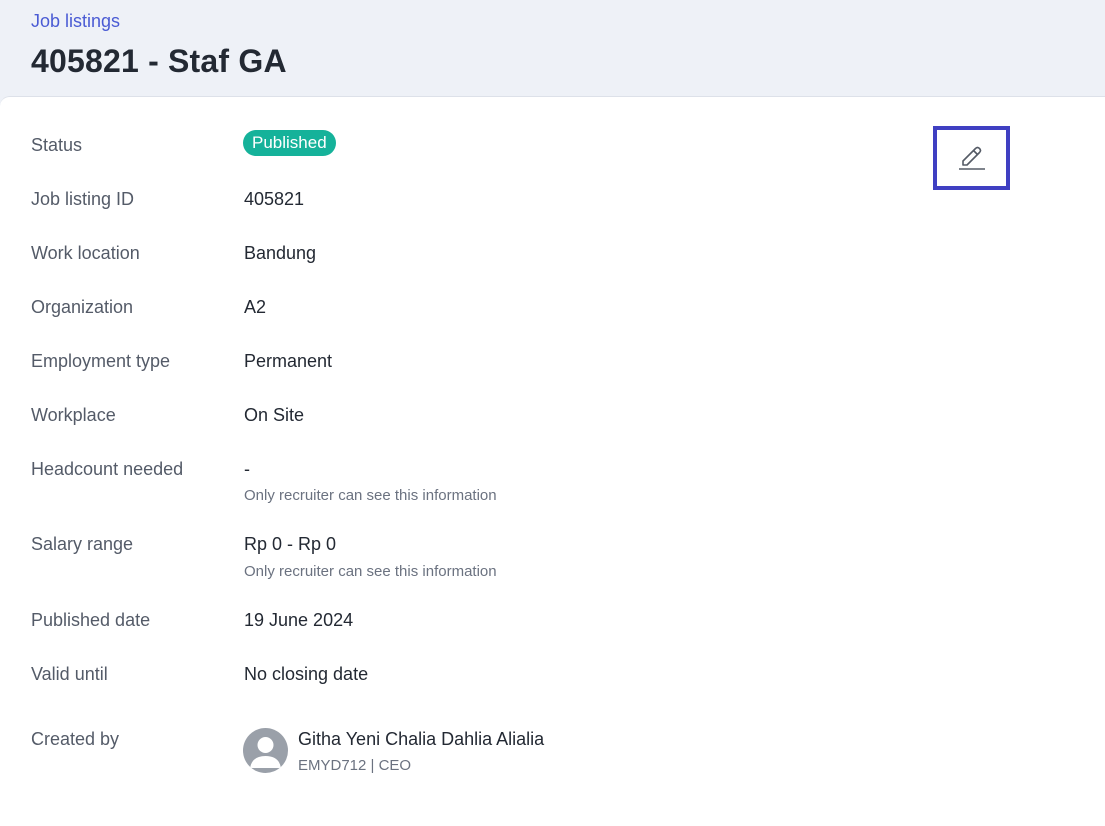 The image size is (1105, 826). What do you see at coordinates (370, 495) in the screenshot?
I see `headcount-recruiter-note: Only recruiter can see this information` at bounding box center [370, 495].